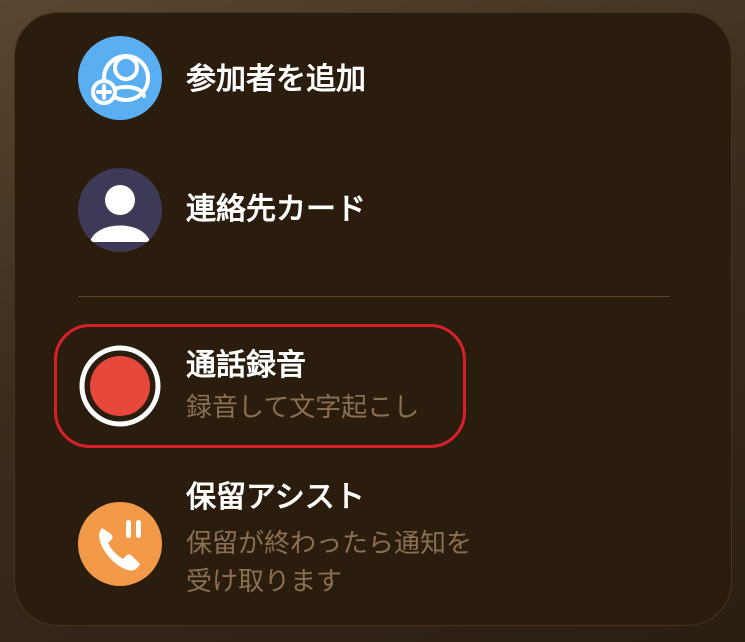 The image size is (745, 642). What do you see at coordinates (120, 386) in the screenshot?
I see `record-icon` at bounding box center [120, 386].